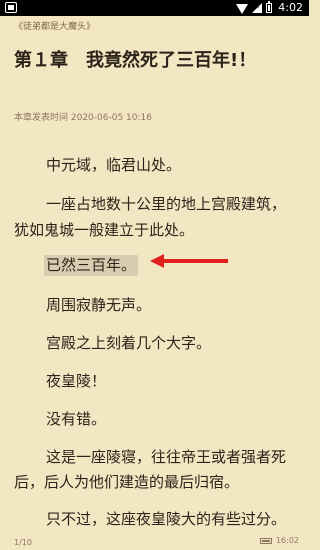 The image size is (320, 550). Describe the element at coordinates (99, 305) in the screenshot. I see `paragraph: 周围寂静无声。` at that location.